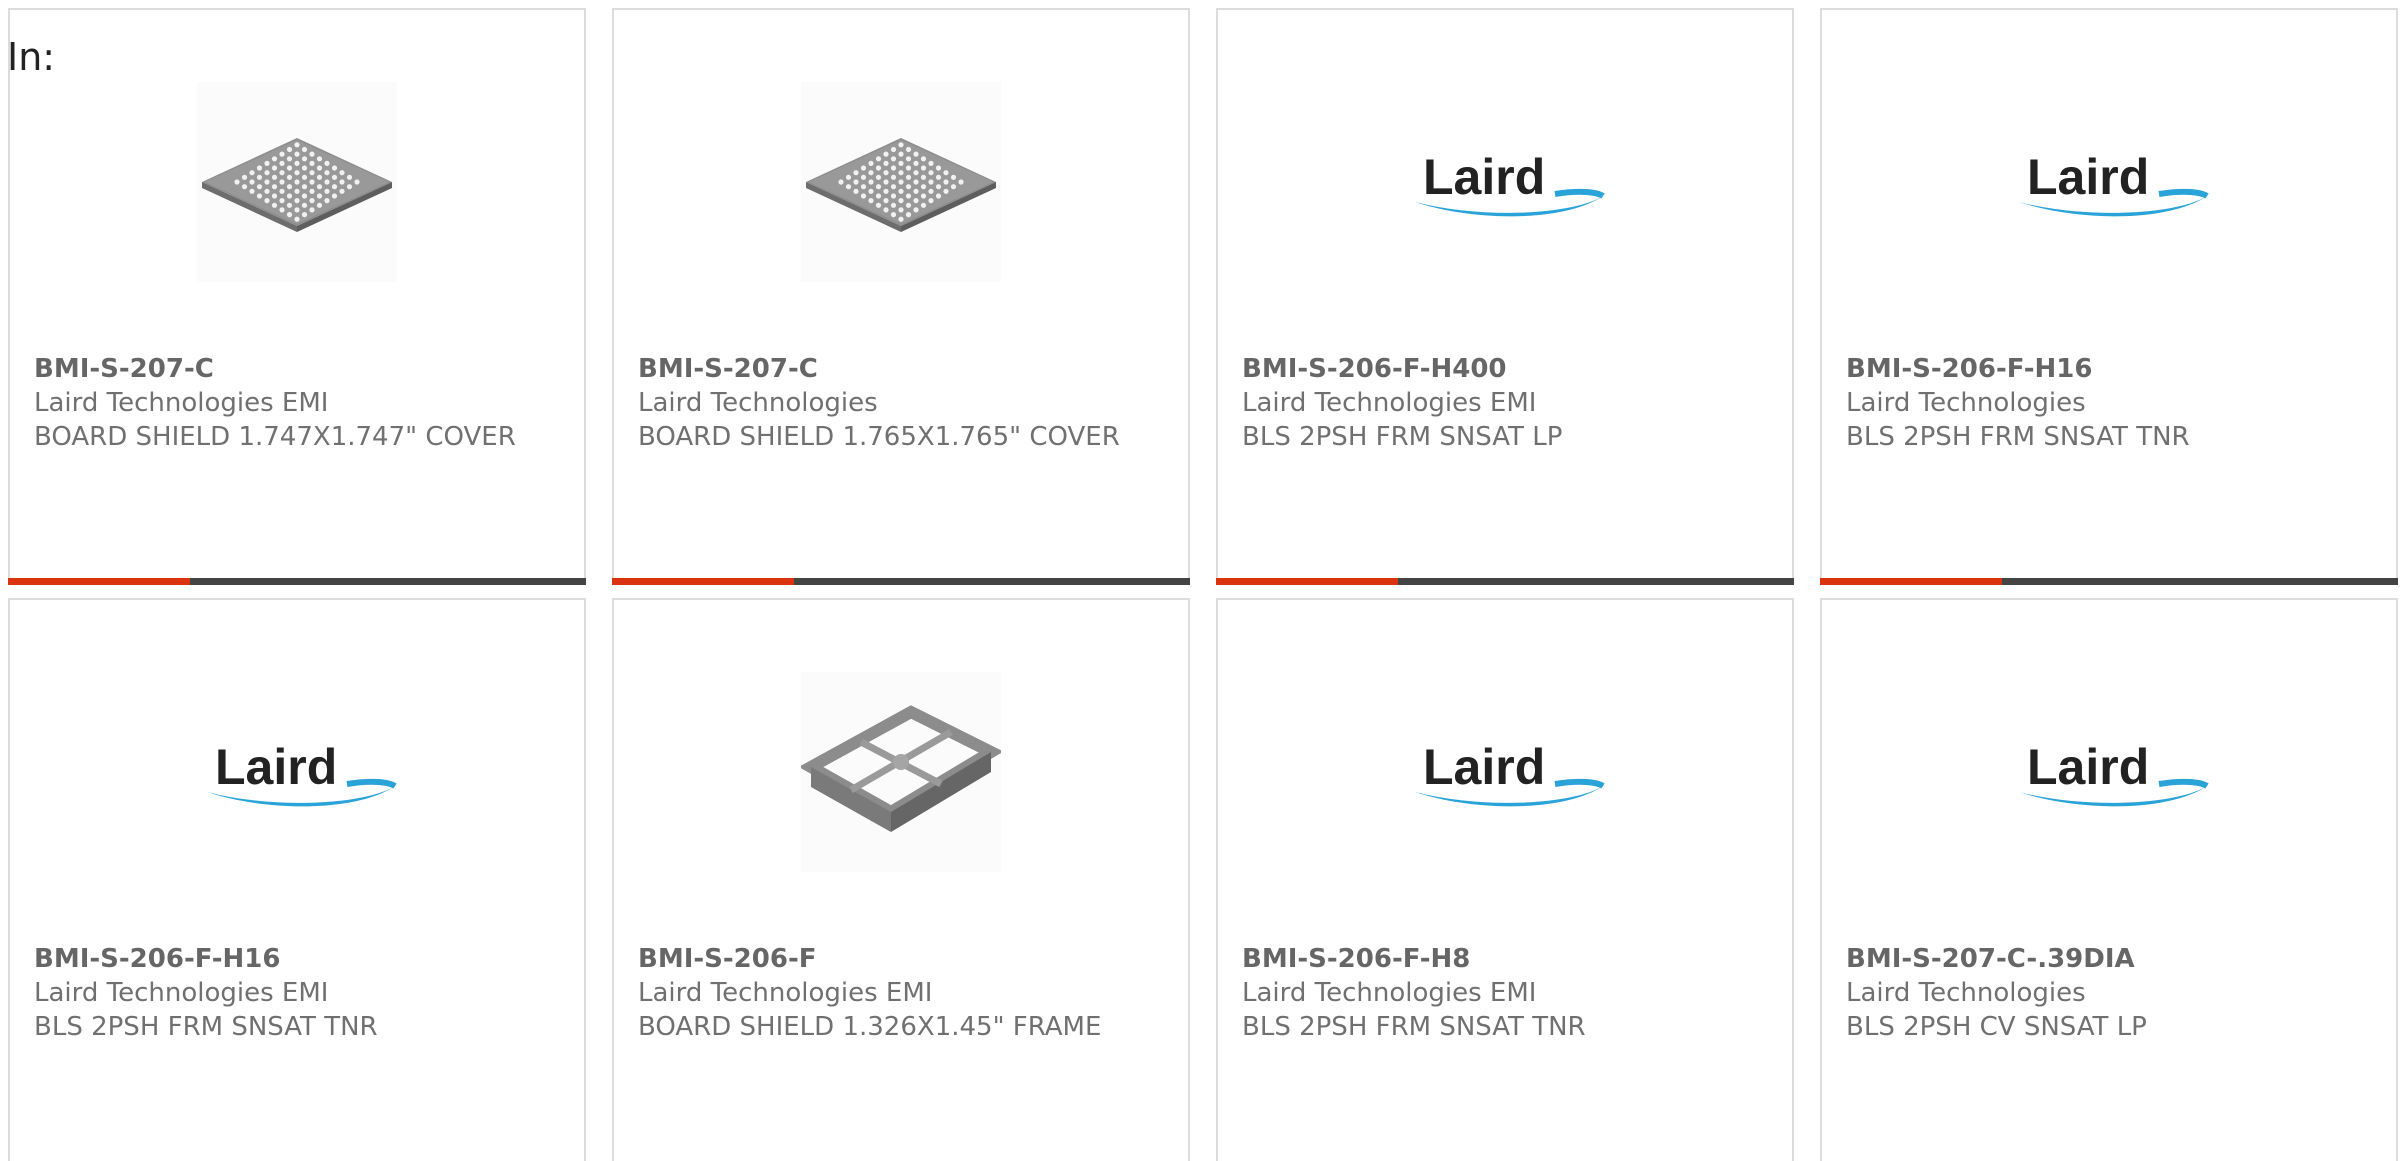  What do you see at coordinates (879, 437) in the screenshot?
I see `product-description: BOARD SHIELD 1.765X1.765" COVER` at bounding box center [879, 437].